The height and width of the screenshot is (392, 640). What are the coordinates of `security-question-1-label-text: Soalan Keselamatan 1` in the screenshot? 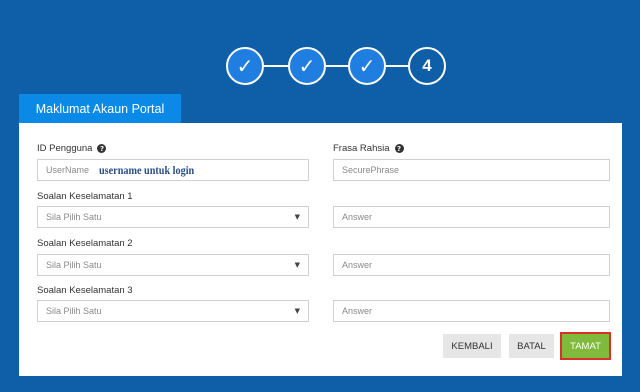 It's located at (85, 196).